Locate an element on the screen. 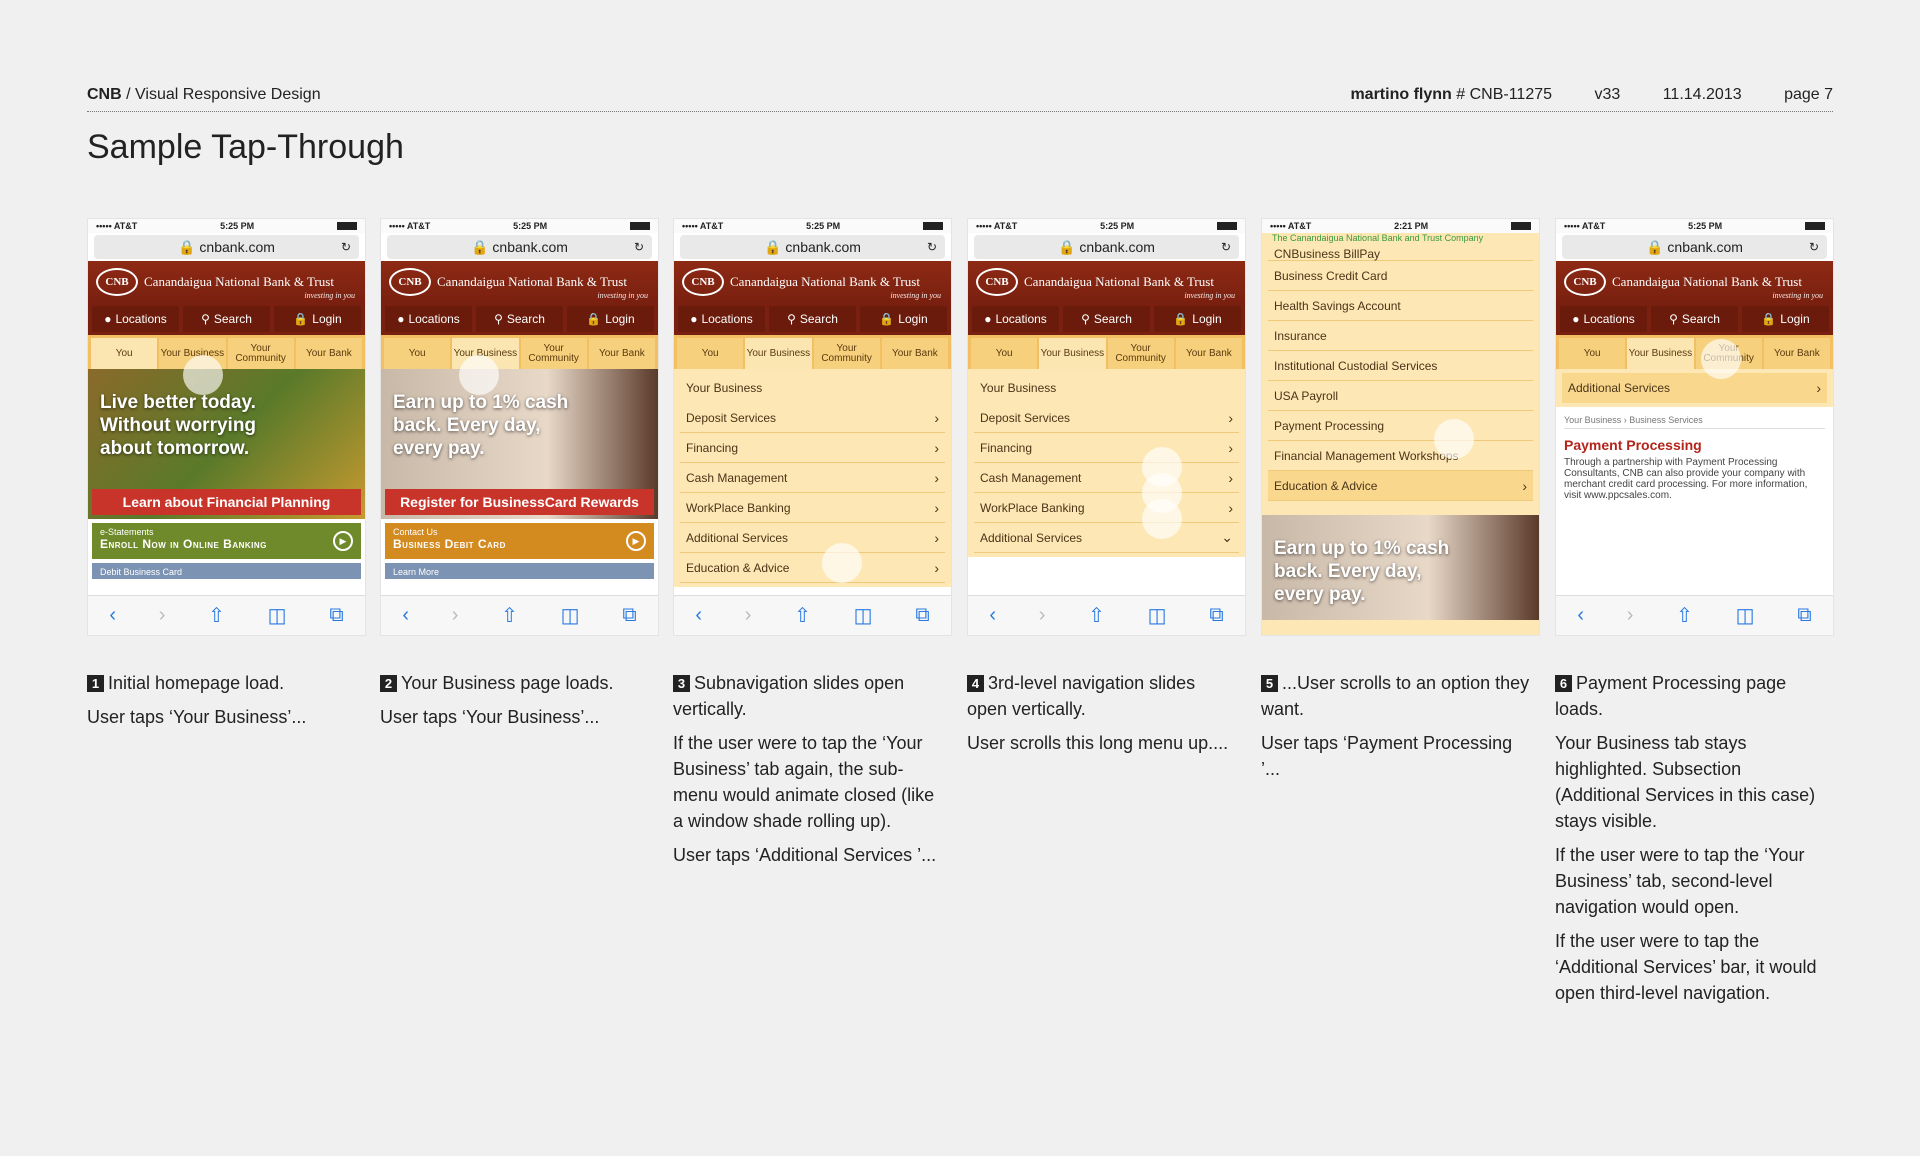 The width and height of the screenshot is (1920, 1156). menu-item: Payment Processing is located at coordinates (1400, 426).